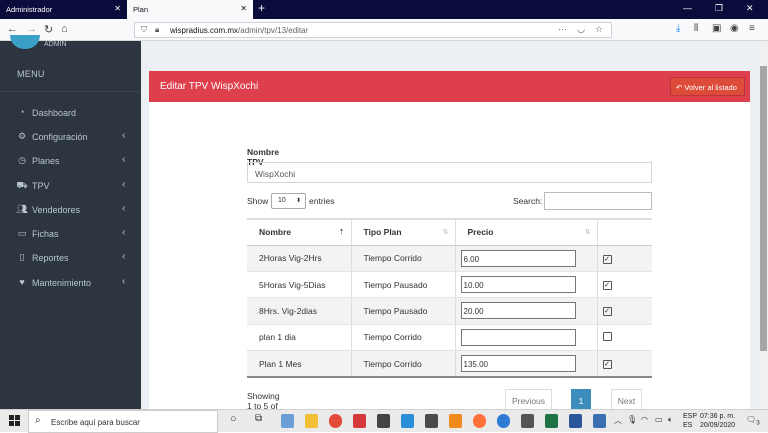 This screenshot has width=768, height=433. What do you see at coordinates (719, 8) in the screenshot?
I see `restore-icon: ❐` at bounding box center [719, 8].